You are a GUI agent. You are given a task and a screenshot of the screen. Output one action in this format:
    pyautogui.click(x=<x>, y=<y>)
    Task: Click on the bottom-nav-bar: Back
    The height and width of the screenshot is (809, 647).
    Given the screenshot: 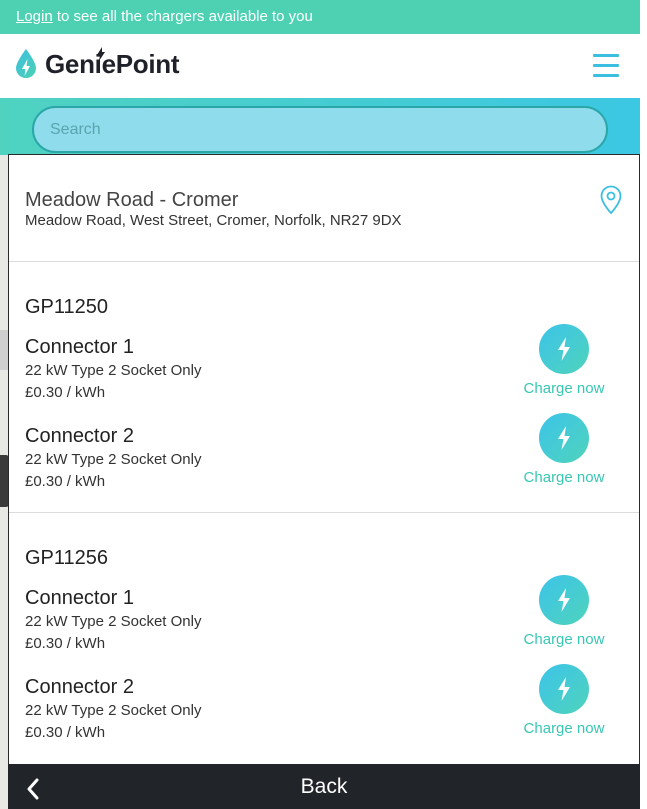 What is the action you would take?
    pyautogui.click(x=324, y=786)
    